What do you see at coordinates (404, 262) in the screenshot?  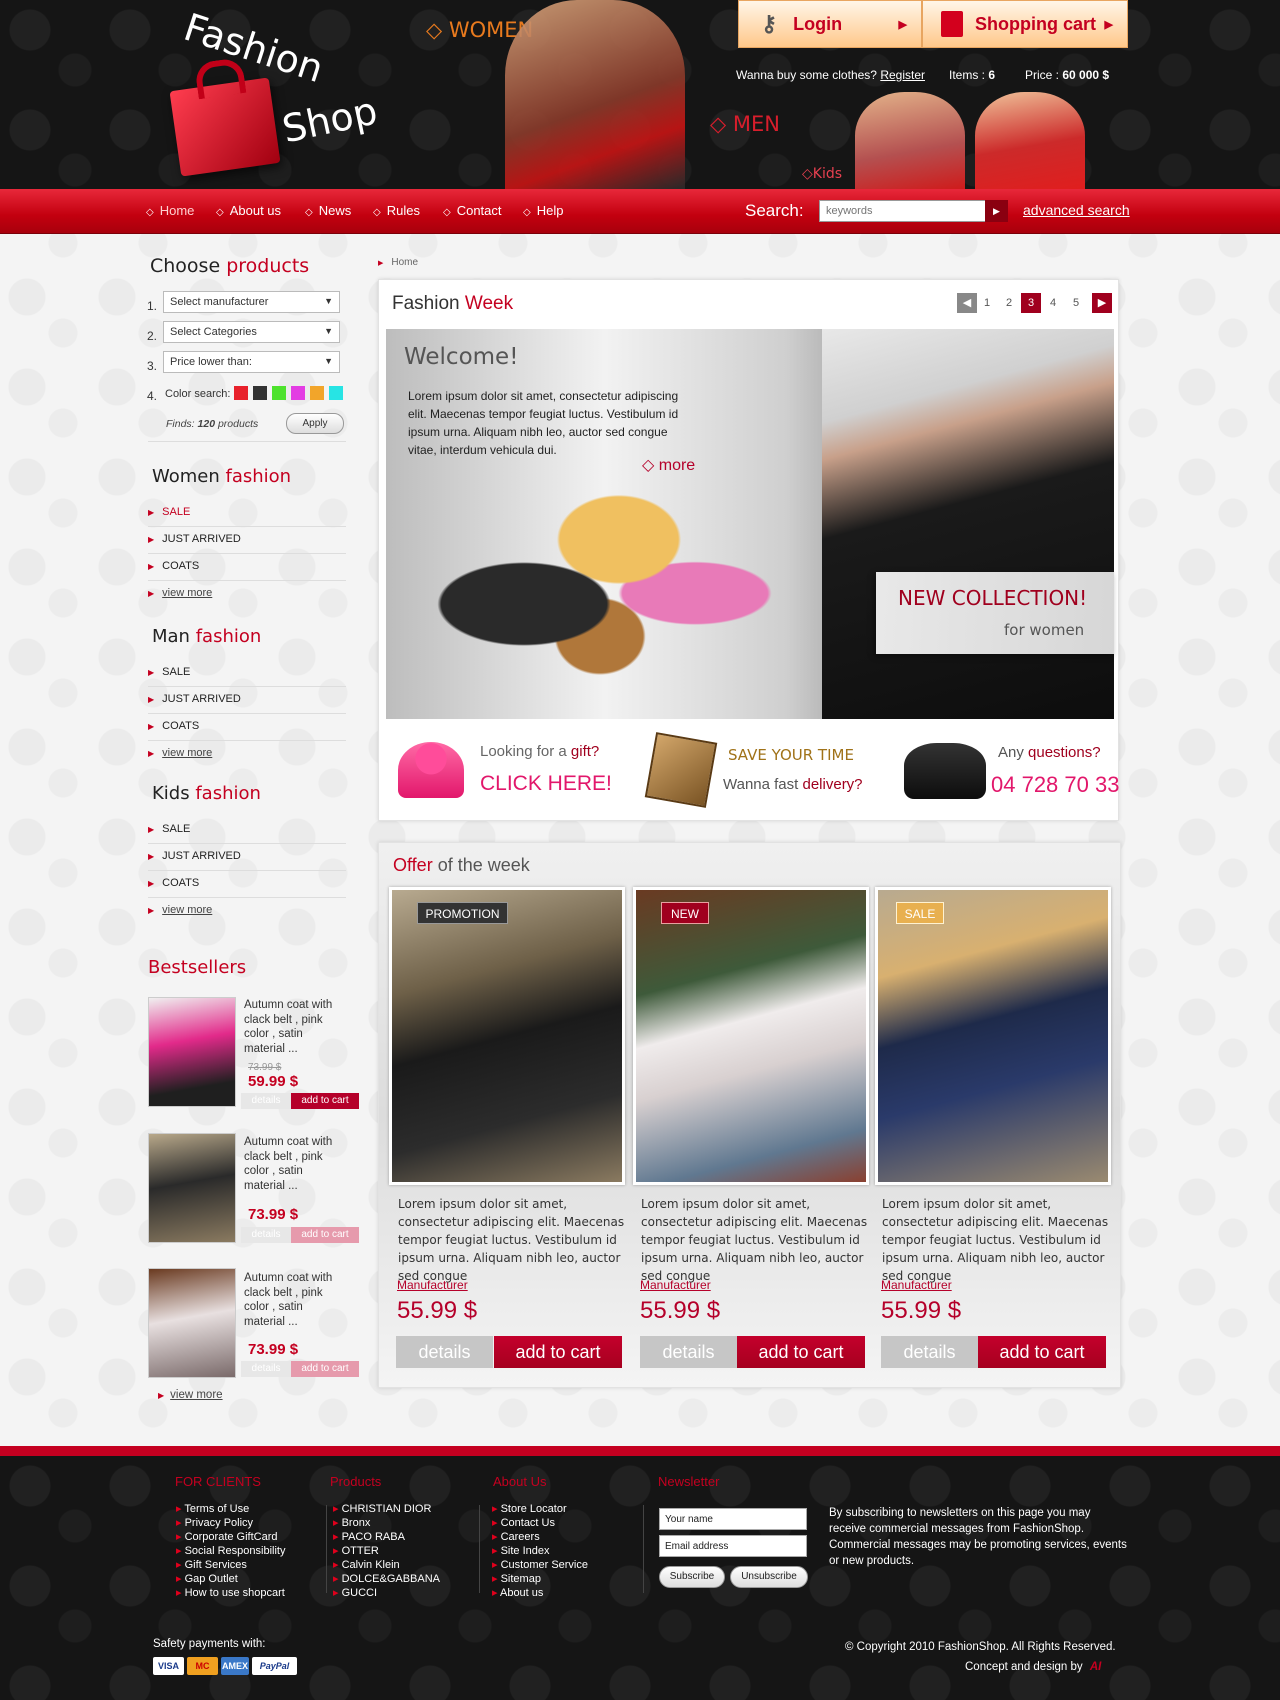 I see `breadcrumb-home: Home` at bounding box center [404, 262].